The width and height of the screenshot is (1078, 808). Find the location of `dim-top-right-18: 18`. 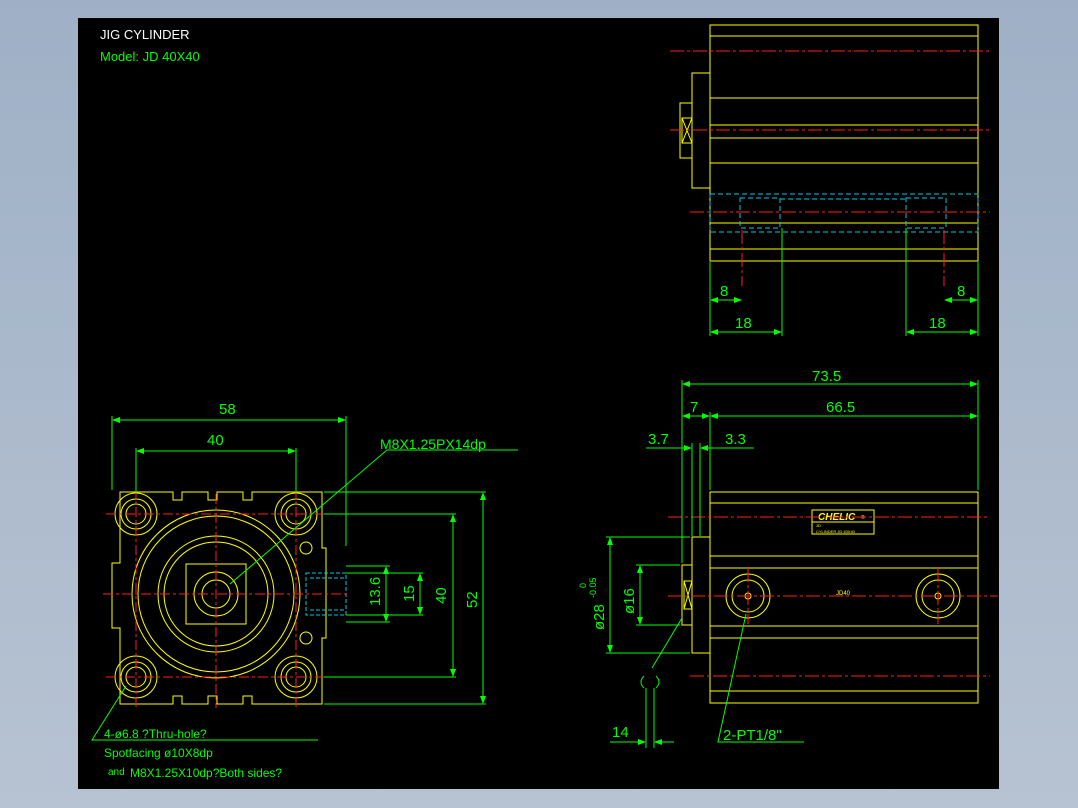

dim-top-right-18: 18 is located at coordinates (937, 323).